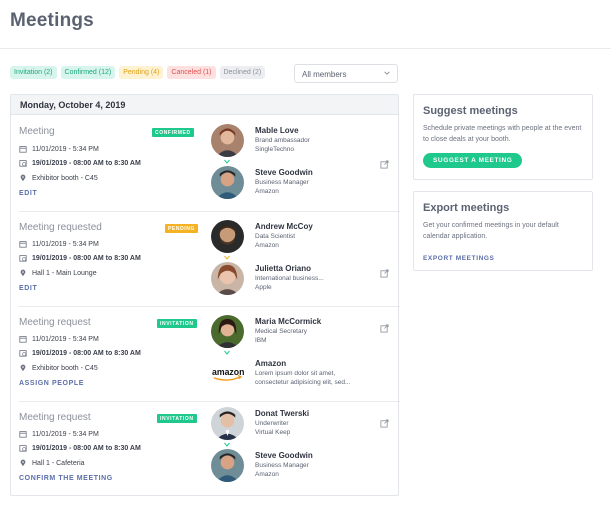 The width and height of the screenshot is (611, 514). I want to click on participant: Donat Twerski Underwriter Virtual Keep, so click(304, 424).